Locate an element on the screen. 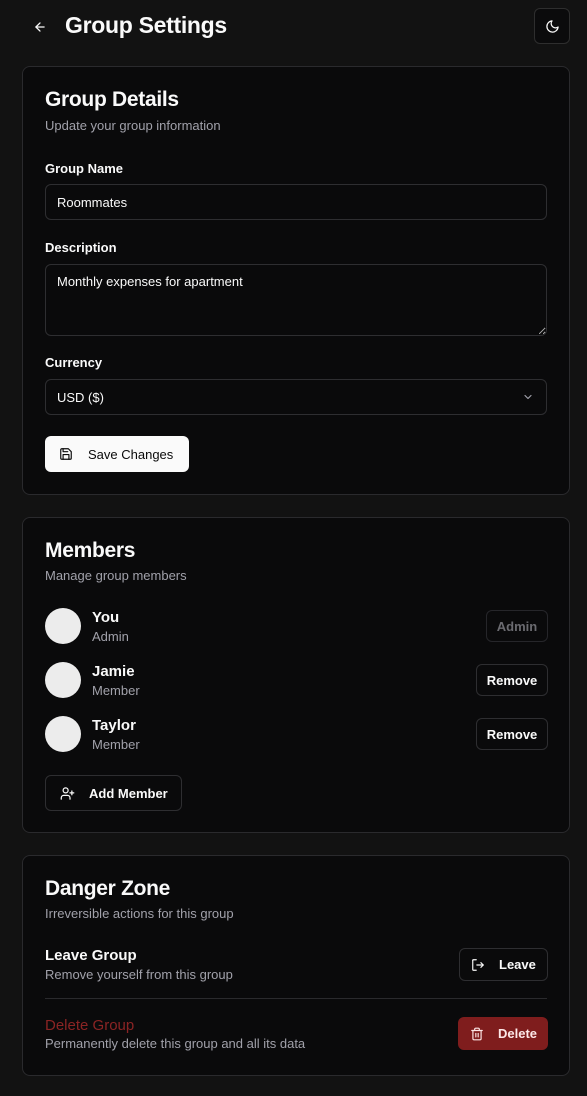 This screenshot has height=1096, width=587. member-name: Taylor is located at coordinates (114, 725).